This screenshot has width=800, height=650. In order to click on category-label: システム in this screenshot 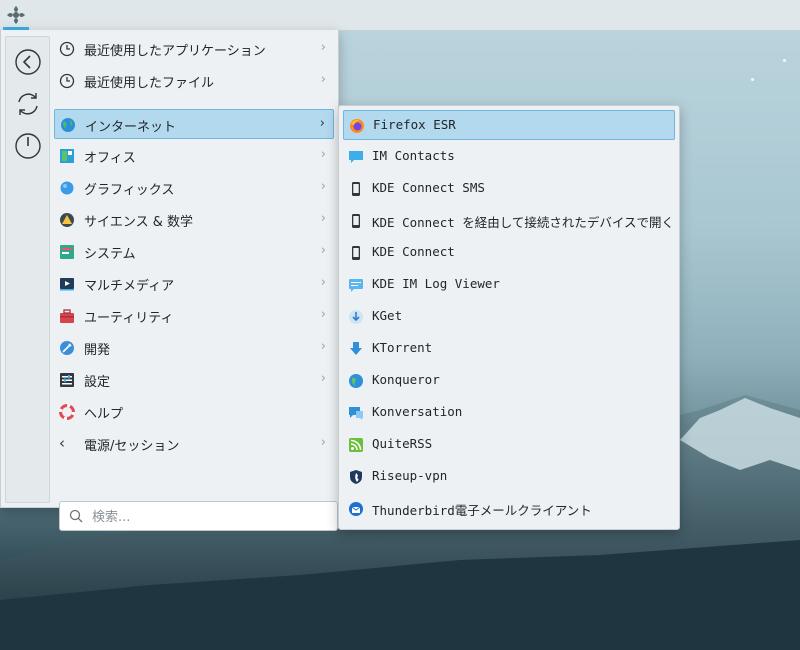, I will do `click(110, 254)`.